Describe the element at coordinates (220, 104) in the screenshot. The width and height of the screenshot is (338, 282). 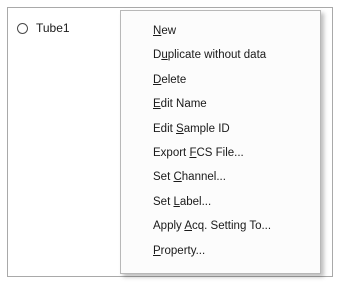
I see `menu-item-edit-name: Edit Name` at that location.